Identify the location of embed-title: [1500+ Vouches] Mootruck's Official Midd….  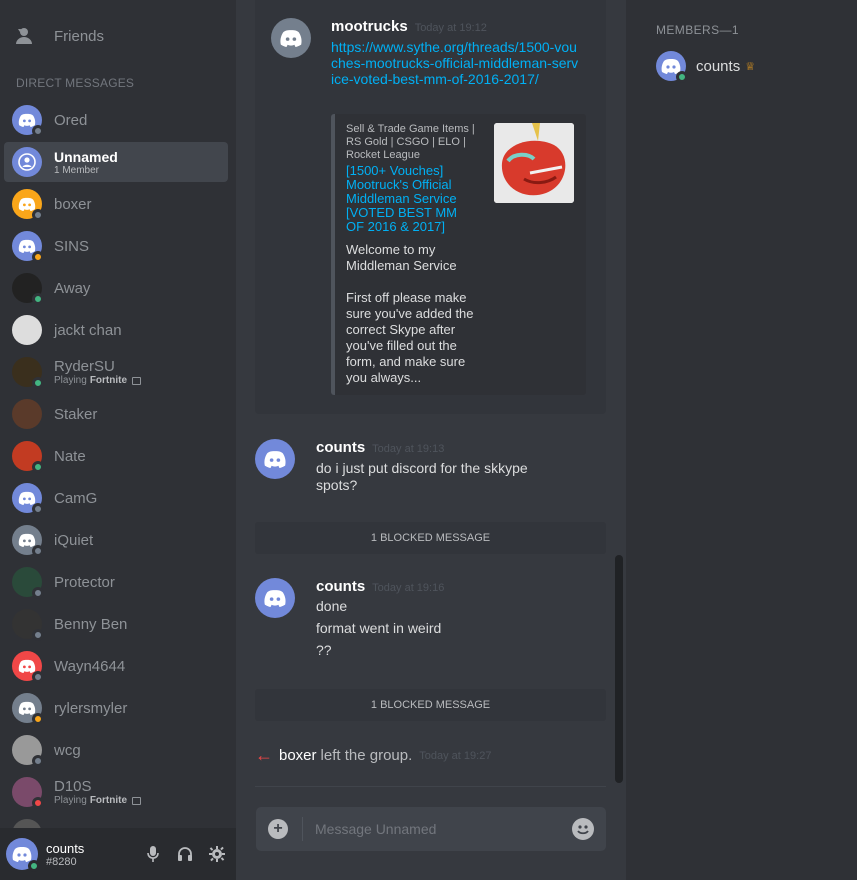
(411, 199).